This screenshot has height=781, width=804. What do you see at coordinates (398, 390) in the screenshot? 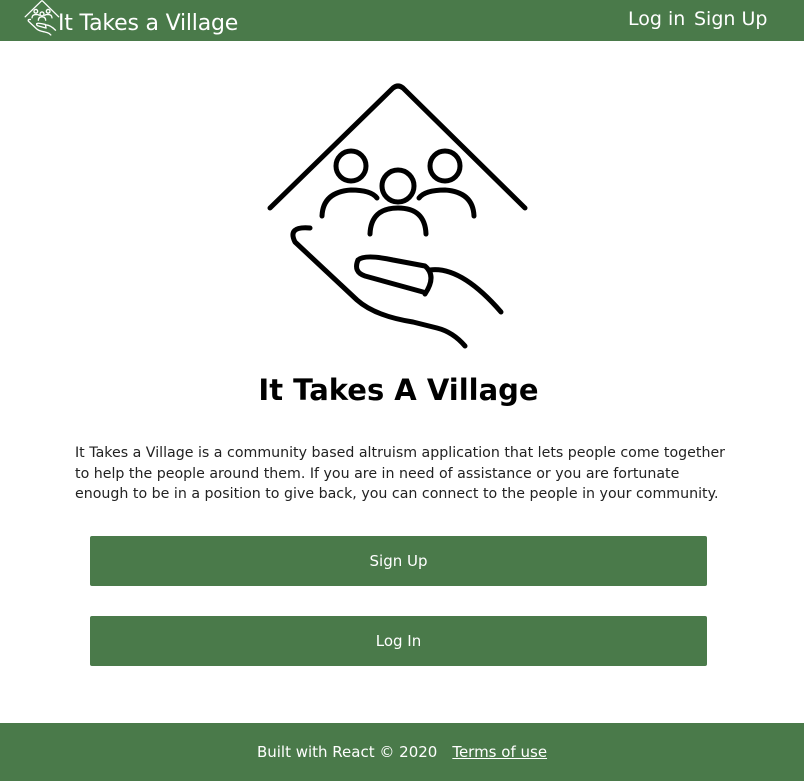
I see `page-title: It Takes A Village` at bounding box center [398, 390].